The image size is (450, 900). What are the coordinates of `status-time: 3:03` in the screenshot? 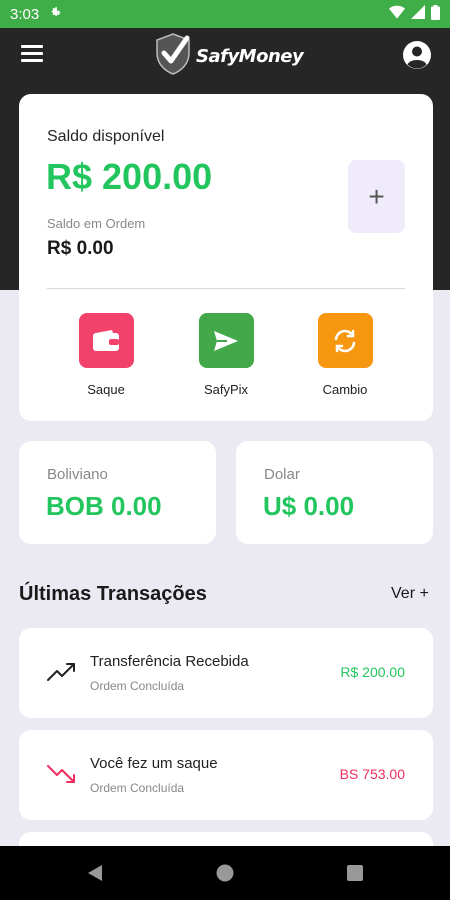 It's located at (25, 14).